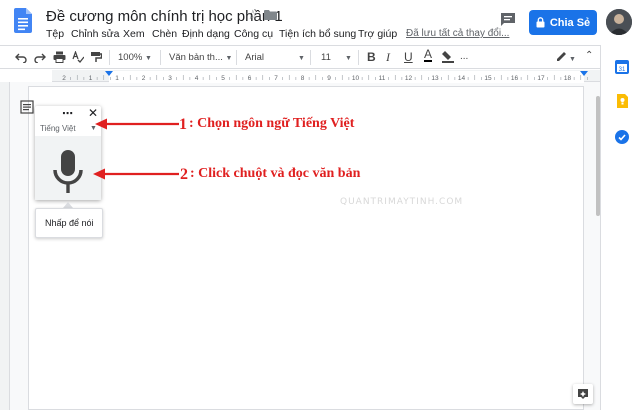  What do you see at coordinates (276, 78) in the screenshot?
I see `ruler-number: 7` at bounding box center [276, 78].